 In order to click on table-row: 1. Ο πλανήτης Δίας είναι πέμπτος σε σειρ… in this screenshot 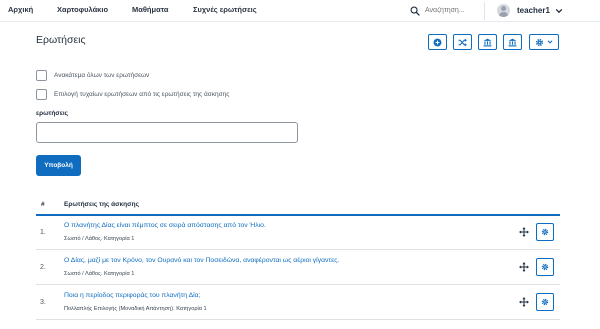, I will do `click(298, 233)`.